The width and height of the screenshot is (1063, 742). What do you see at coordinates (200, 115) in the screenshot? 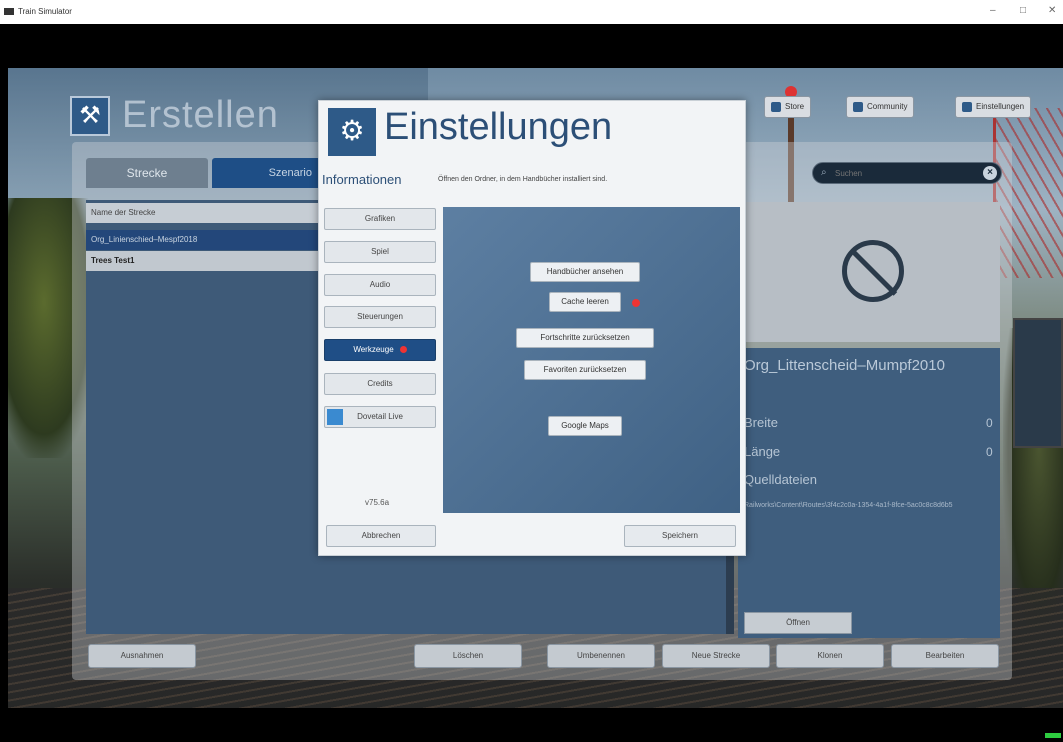
I see `page-title: Erstellen` at bounding box center [200, 115].